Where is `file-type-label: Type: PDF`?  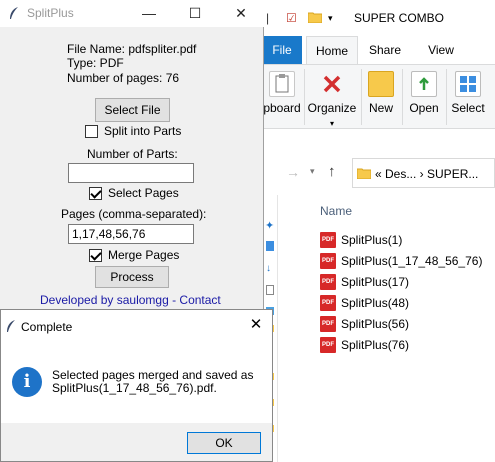 file-type-label: Type: PDF is located at coordinates (95, 63).